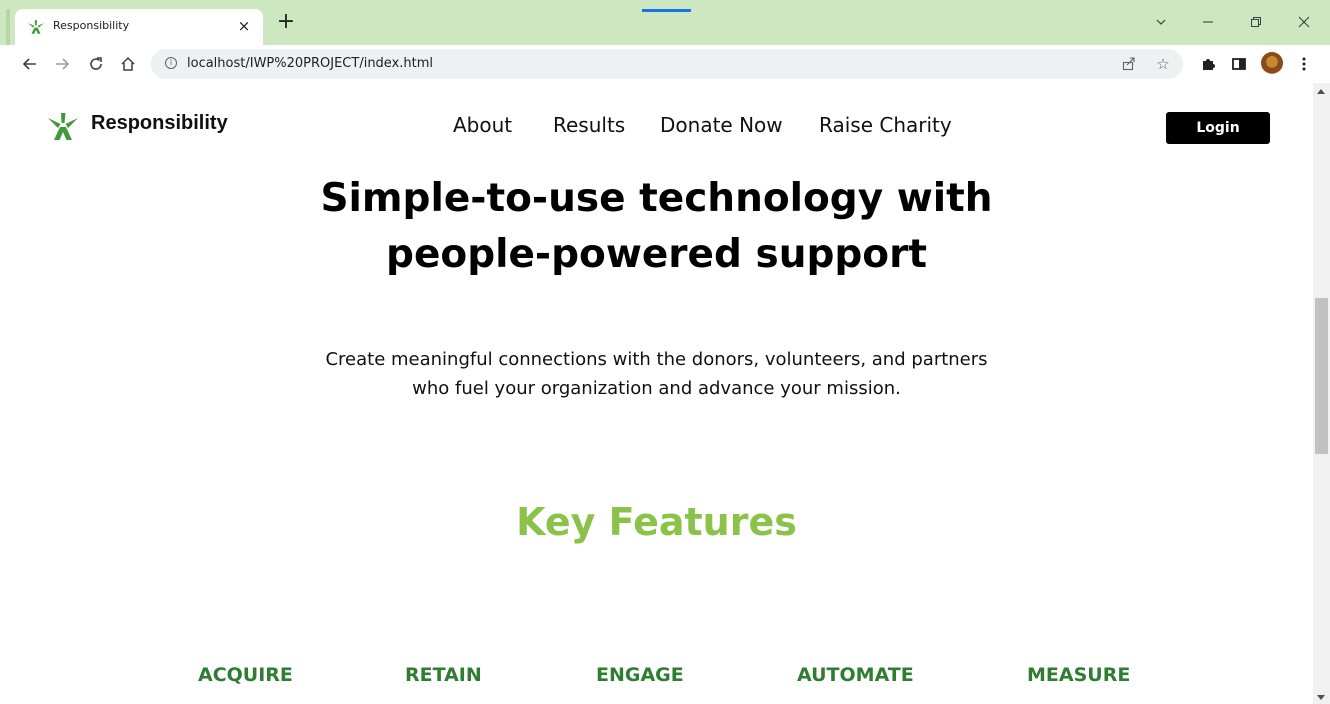 This screenshot has height=704, width=1330. What do you see at coordinates (1321, 376) in the screenshot?
I see `scrollbar-thumb` at bounding box center [1321, 376].